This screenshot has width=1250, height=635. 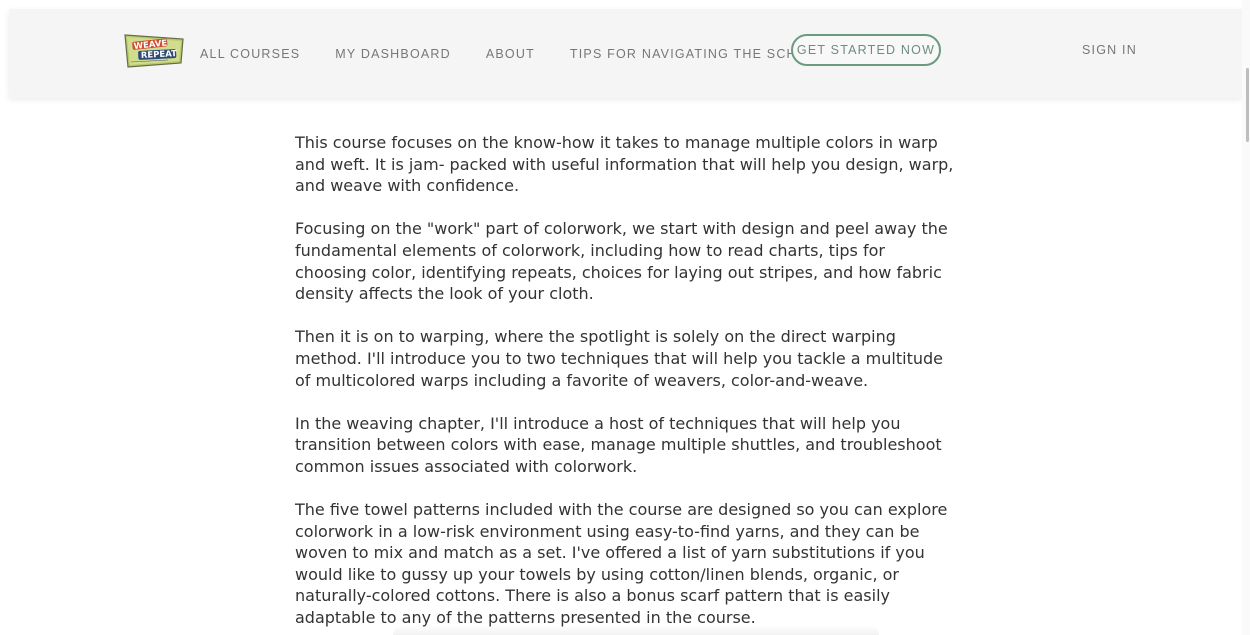 I want to click on weave-repeat-logo: WEAVE REPEAT, so click(x=154, y=50).